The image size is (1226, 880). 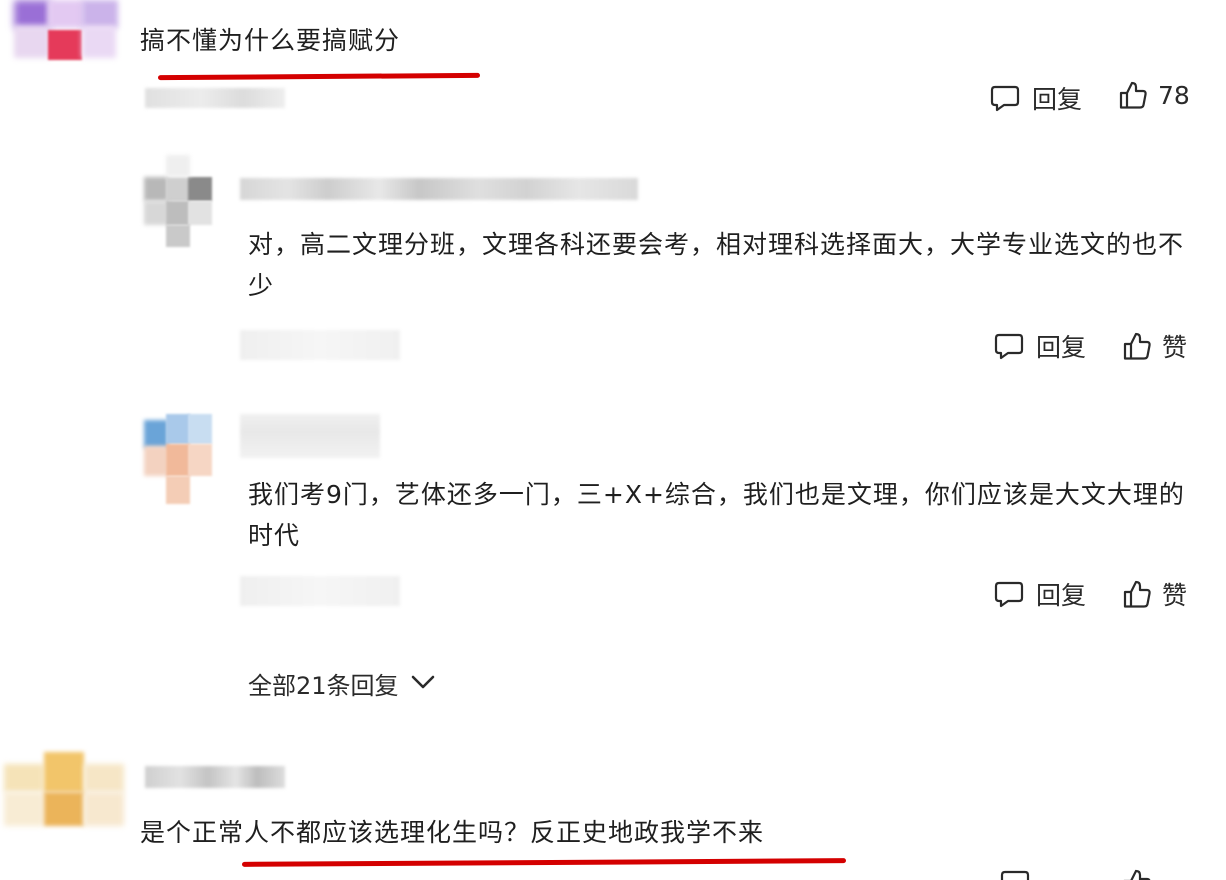 What do you see at coordinates (716, 515) in the screenshot?
I see `comment-text: 我们考9门，艺体还多一门，三+X+综合，我们也是文理，你们应该是大文大理的时代` at bounding box center [716, 515].